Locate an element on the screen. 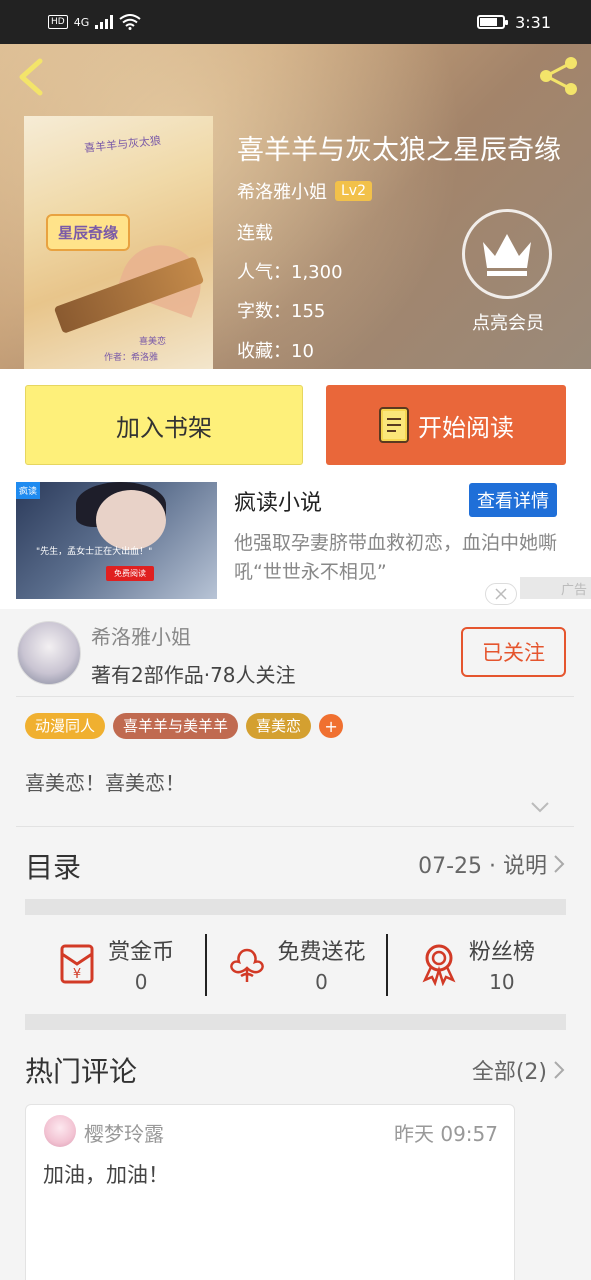 The height and width of the screenshot is (1280, 591). popularity-value: 1,300 is located at coordinates (317, 272).